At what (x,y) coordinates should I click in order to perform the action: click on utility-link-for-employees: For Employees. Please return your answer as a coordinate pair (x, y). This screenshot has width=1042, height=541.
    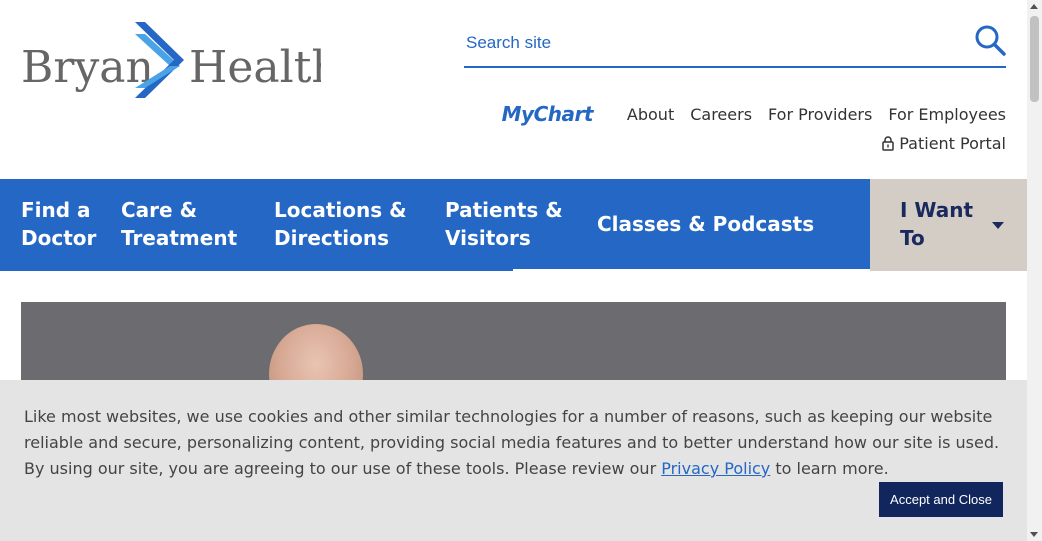
    Looking at the image, I should click on (947, 114).